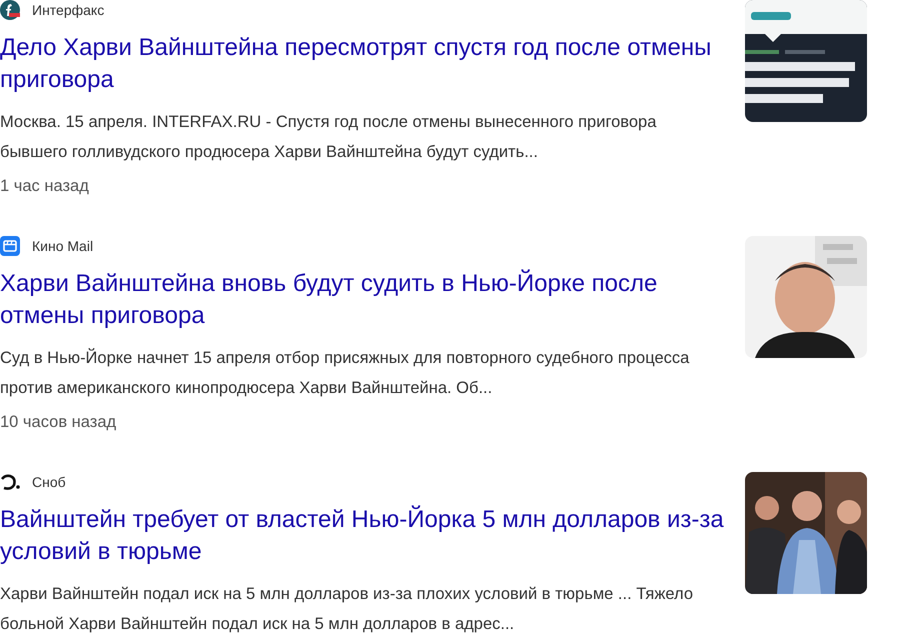  Describe the element at coordinates (68, 10) in the screenshot. I see `source-name: Интерфакс` at that location.